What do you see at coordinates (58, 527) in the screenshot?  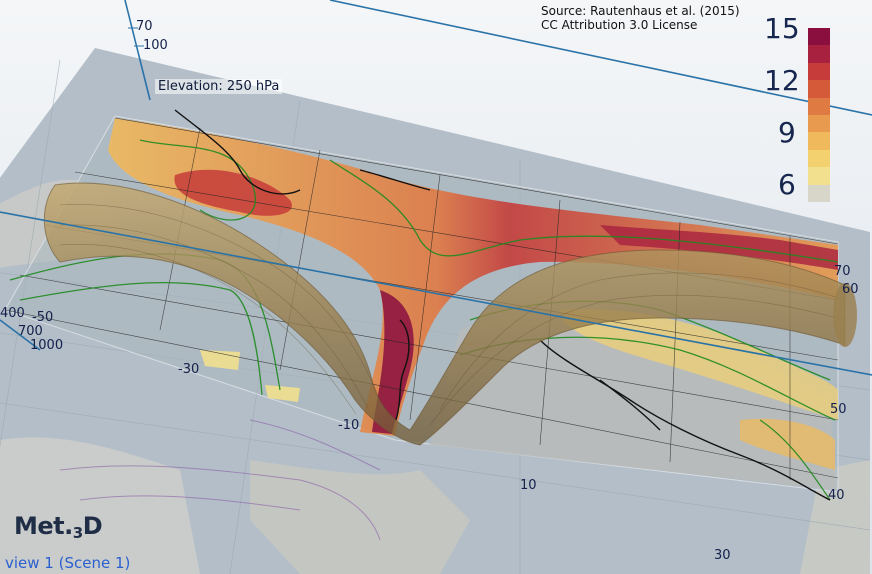 I see `met3d-logo: Met.3D` at bounding box center [58, 527].